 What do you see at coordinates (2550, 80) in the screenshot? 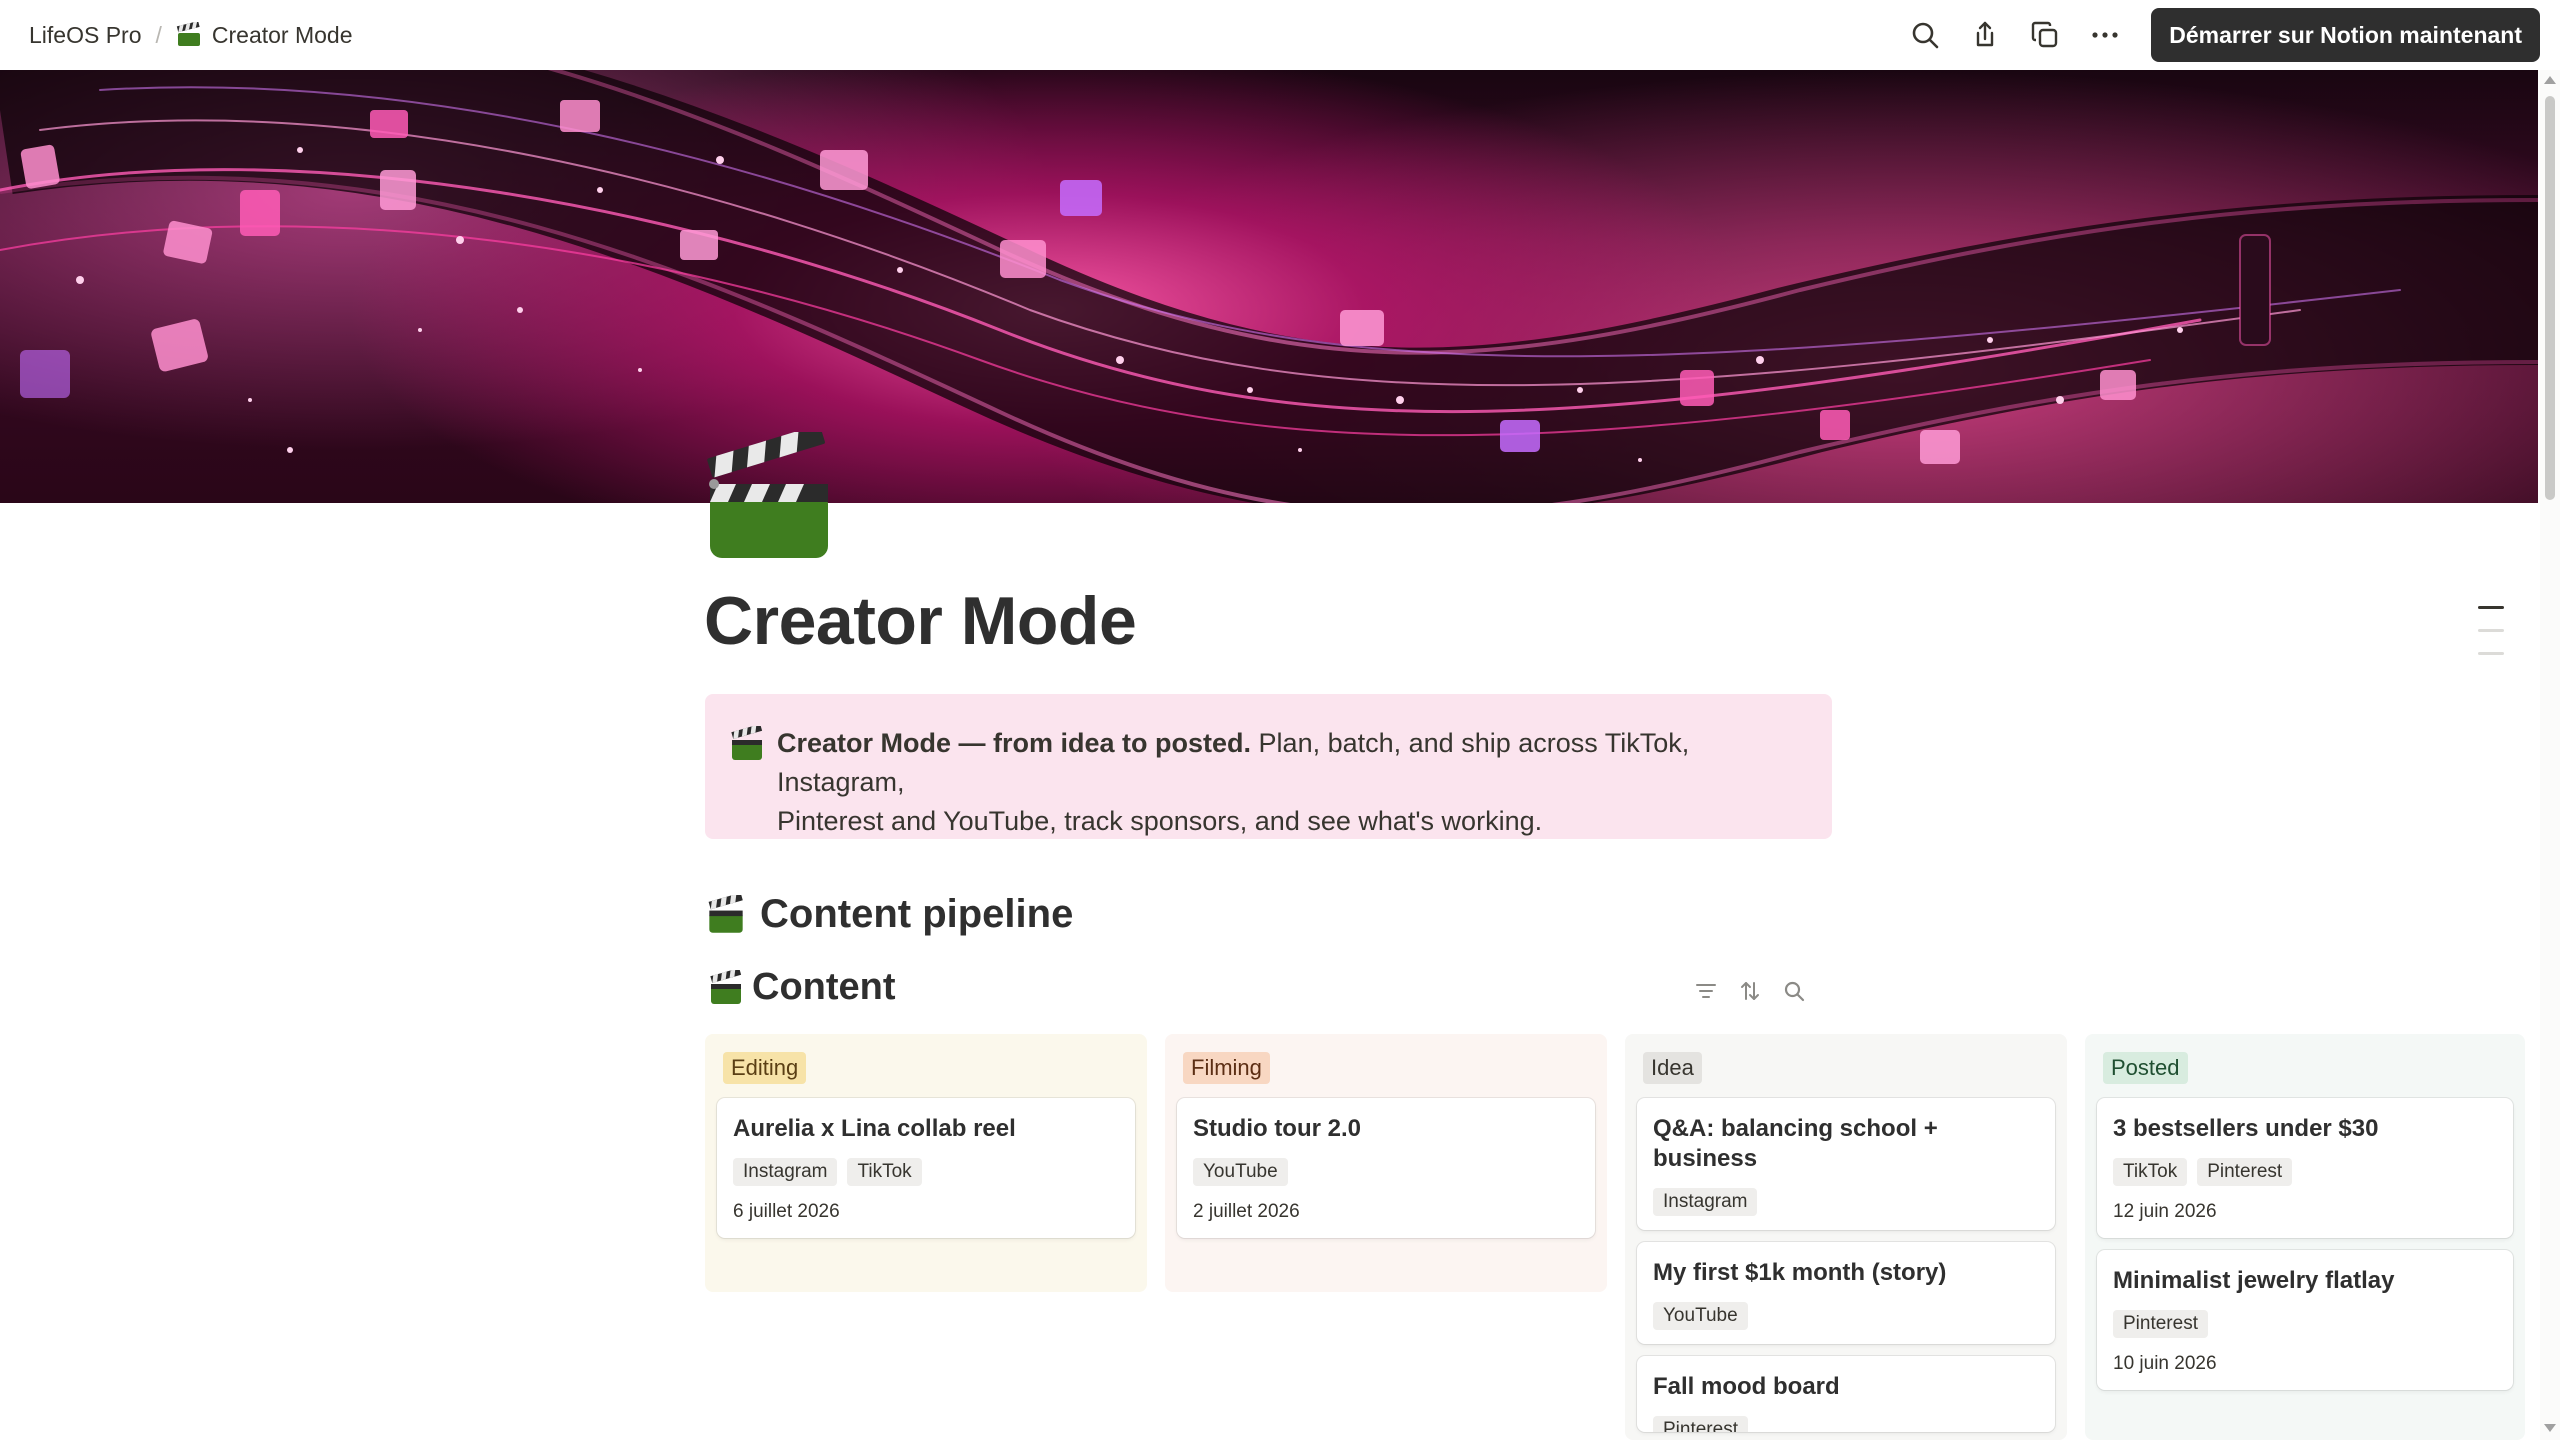
I see `scroll-up-arrow-icon` at bounding box center [2550, 80].